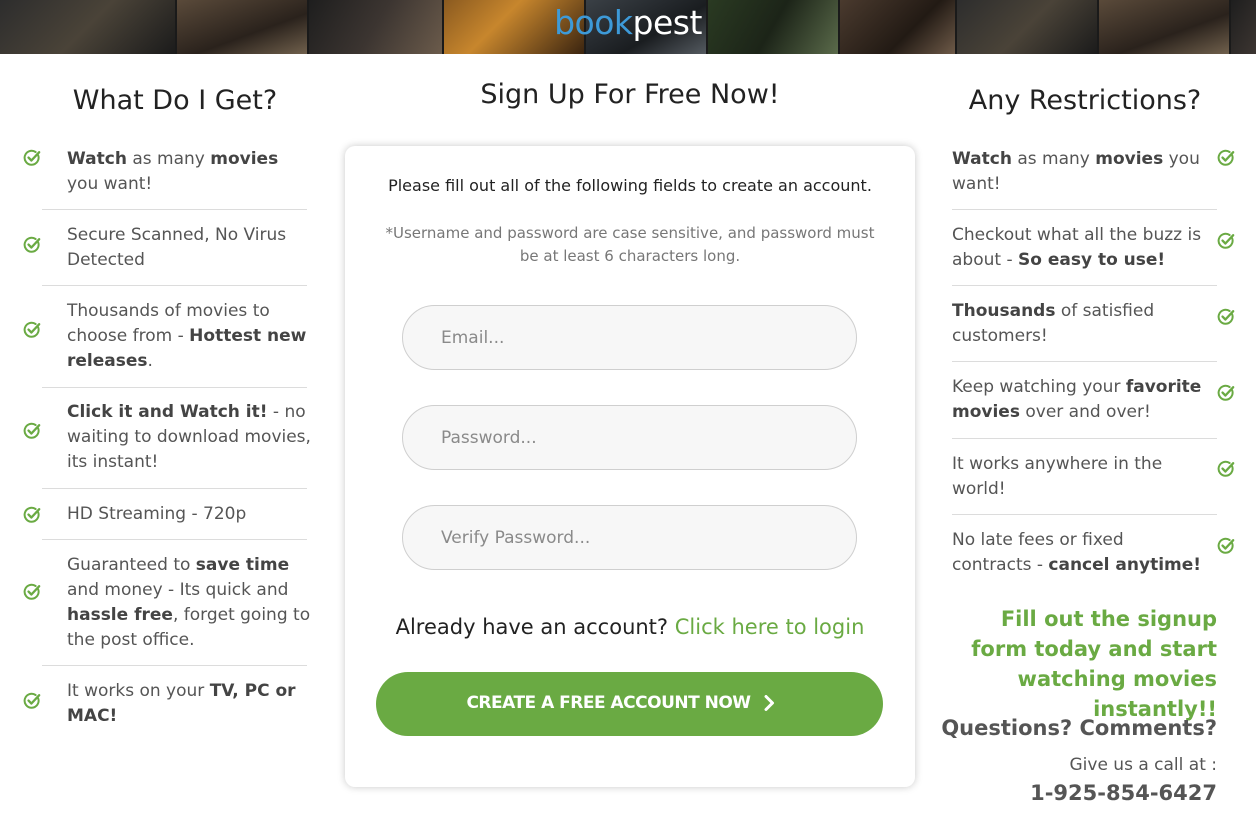 This screenshot has height=825, width=1256. I want to click on feature-text: and money - Its quick and, so click(178, 590).